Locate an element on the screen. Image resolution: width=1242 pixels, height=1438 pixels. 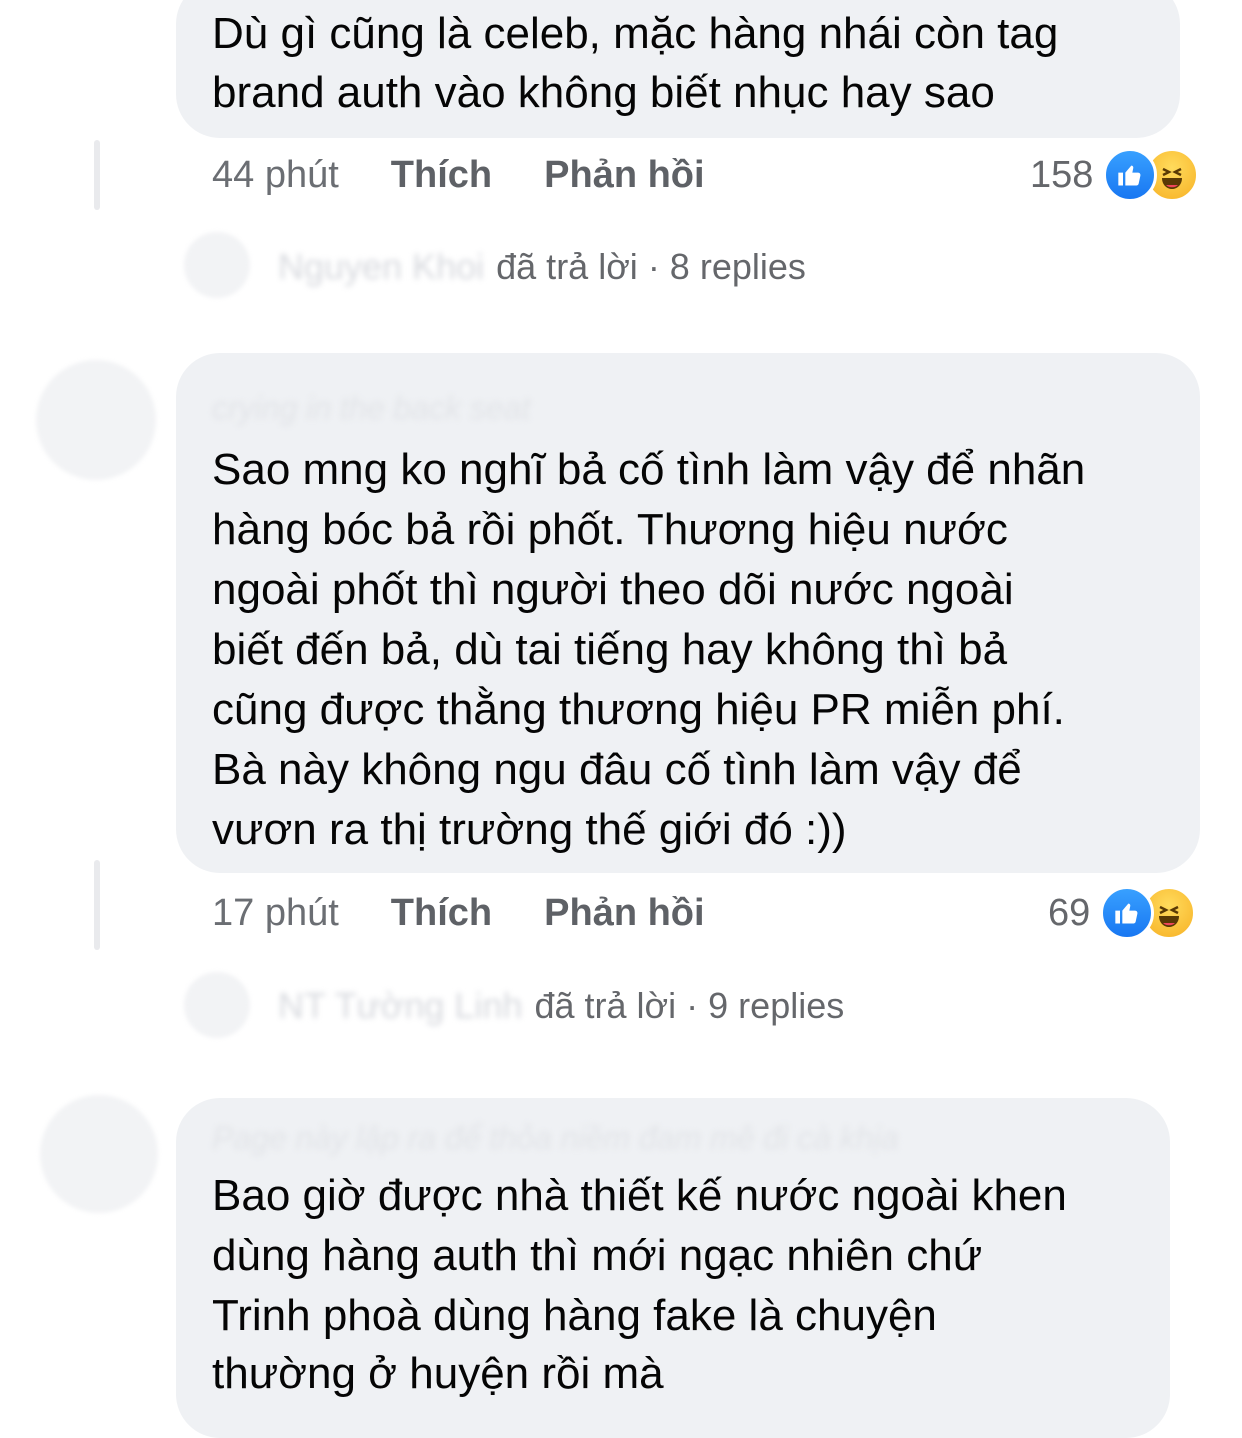
view-replies-link: NT Tường Linh đã trả lời · 9 replies is located at coordinates (561, 1006).